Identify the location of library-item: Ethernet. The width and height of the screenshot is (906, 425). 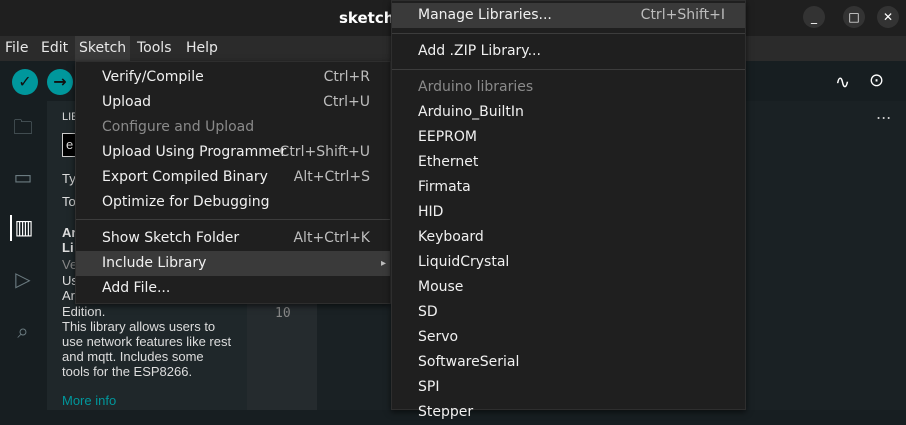
(568, 162).